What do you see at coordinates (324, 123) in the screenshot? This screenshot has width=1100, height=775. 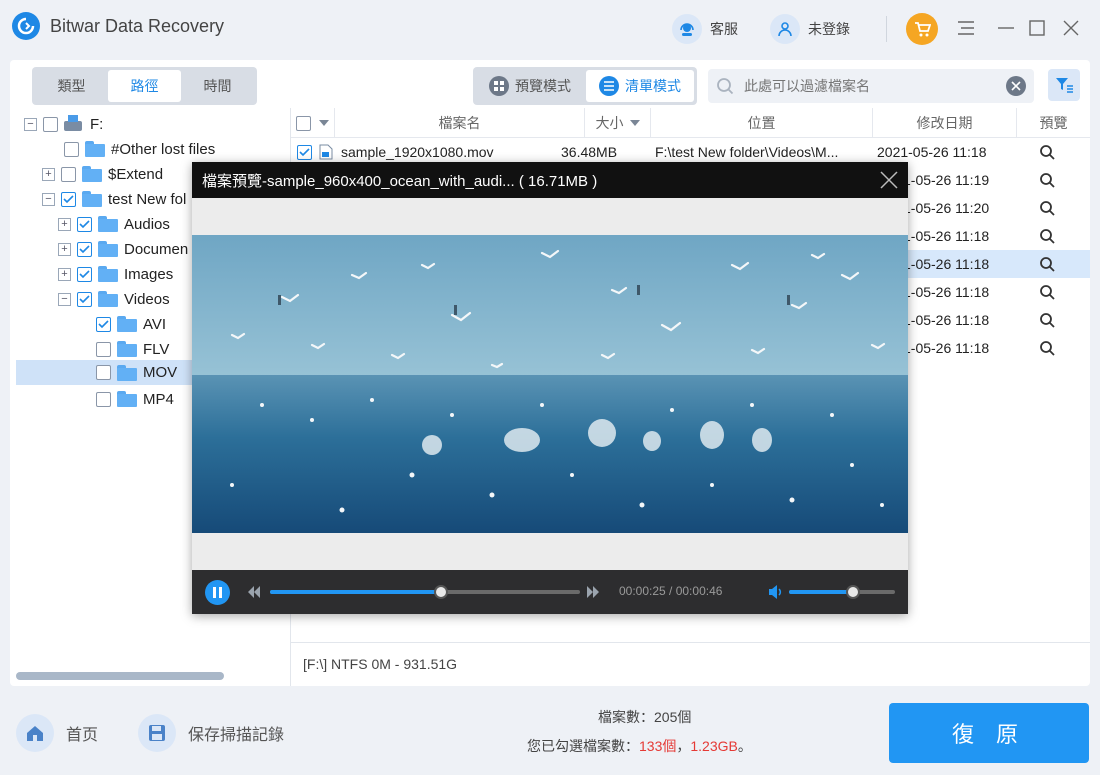 I see `chevron-down-icon` at bounding box center [324, 123].